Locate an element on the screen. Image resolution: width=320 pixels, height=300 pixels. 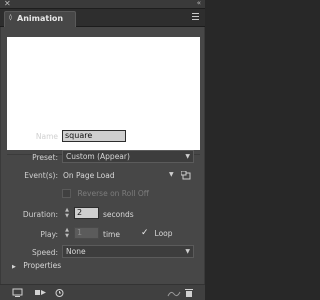
speed-dropdown: None ▼ is located at coordinates (128, 251).